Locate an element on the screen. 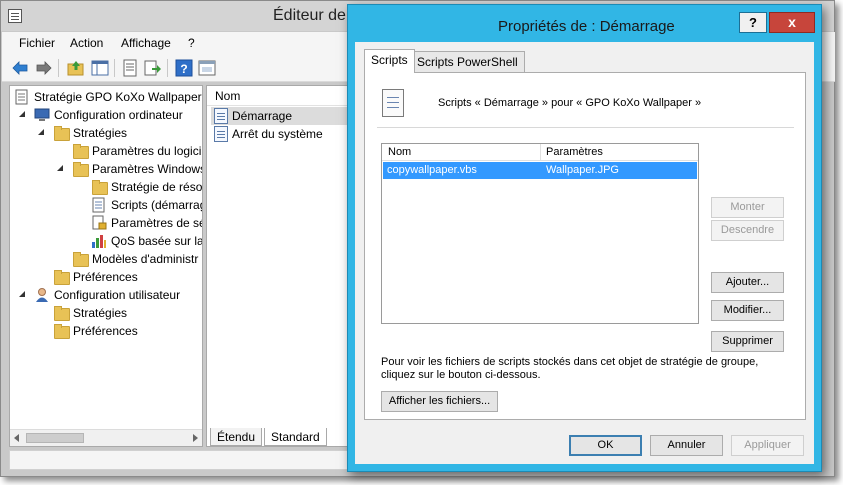 The height and width of the screenshot is (485, 843). tree-item-admin-templates: Modèles d'administr is located at coordinates (106, 259).